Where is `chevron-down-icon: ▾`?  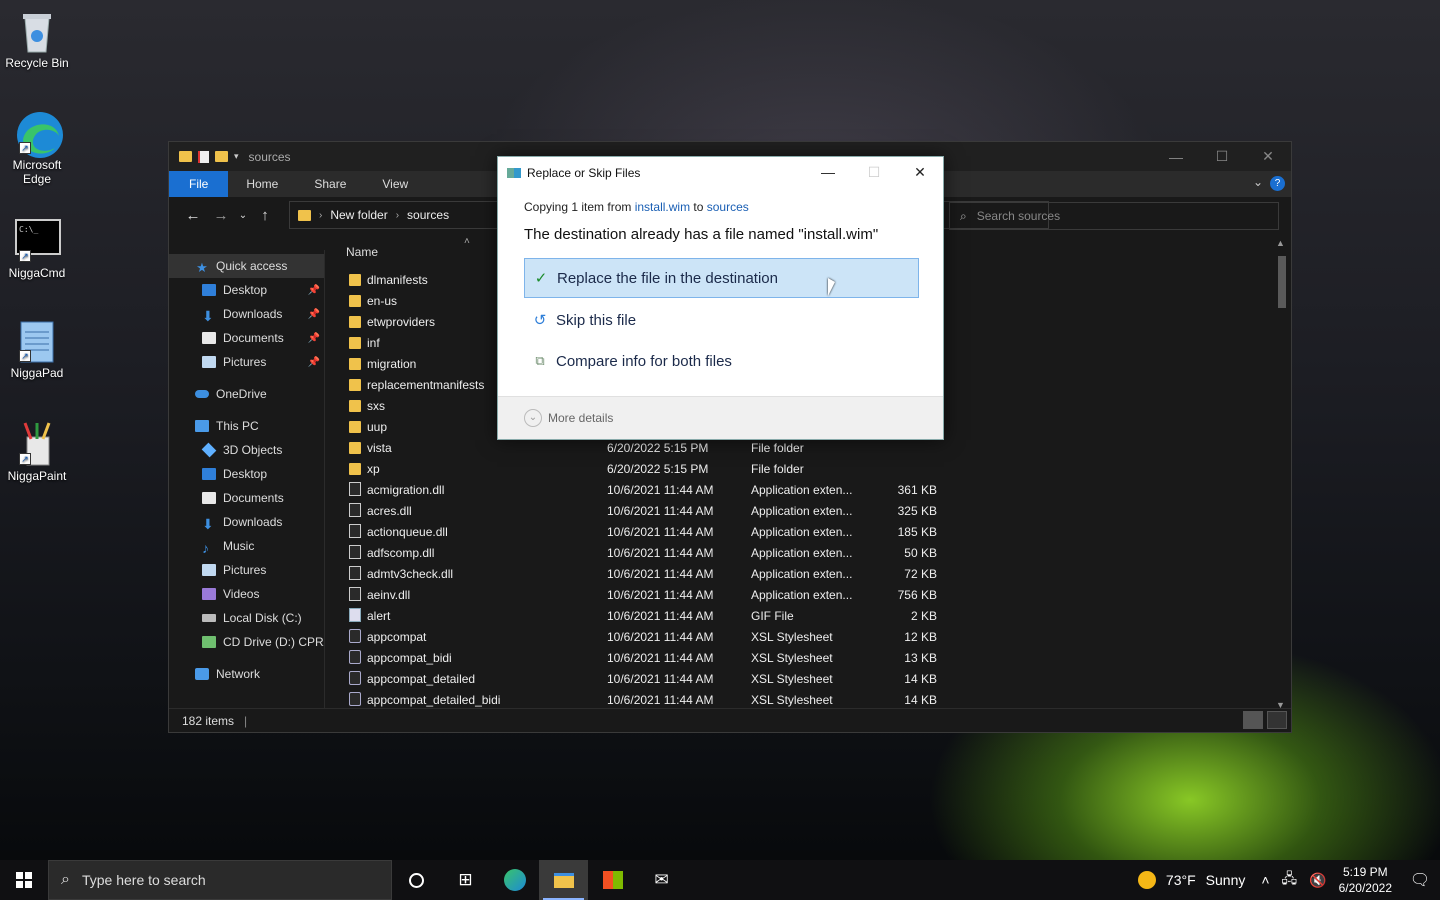
chevron-down-icon: ▾ is located at coordinates (236, 156).